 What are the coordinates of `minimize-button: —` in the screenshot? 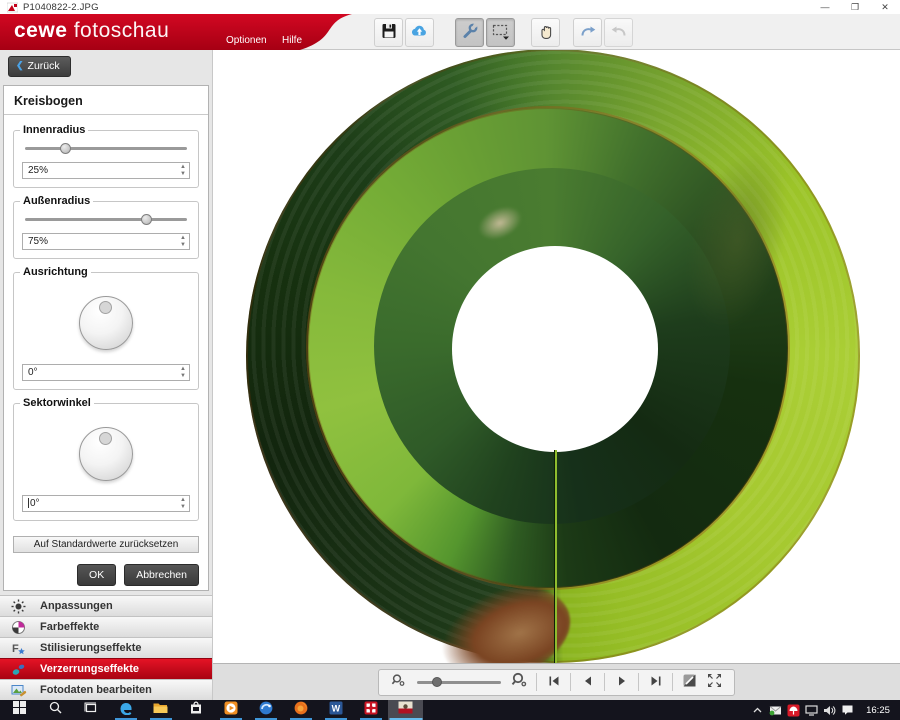 It's located at (825, 7).